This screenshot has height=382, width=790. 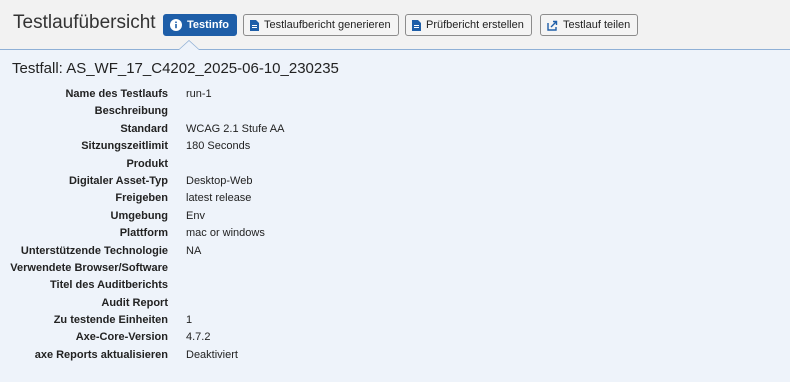 I want to click on detail-label: axe Reports aktualisieren, so click(x=101, y=354).